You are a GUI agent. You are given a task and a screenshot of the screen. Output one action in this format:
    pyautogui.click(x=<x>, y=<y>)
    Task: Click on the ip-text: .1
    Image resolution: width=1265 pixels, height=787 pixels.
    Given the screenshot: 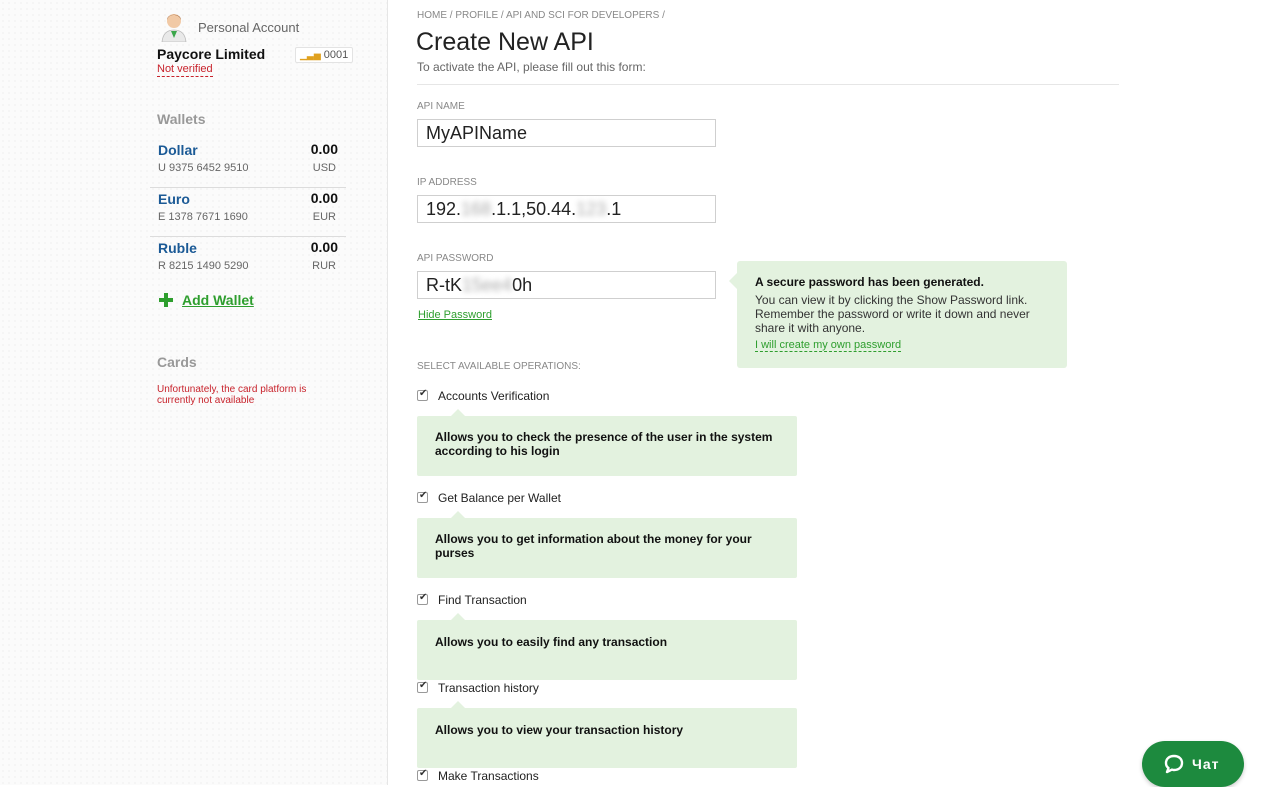 What is the action you would take?
    pyautogui.click(x=614, y=209)
    